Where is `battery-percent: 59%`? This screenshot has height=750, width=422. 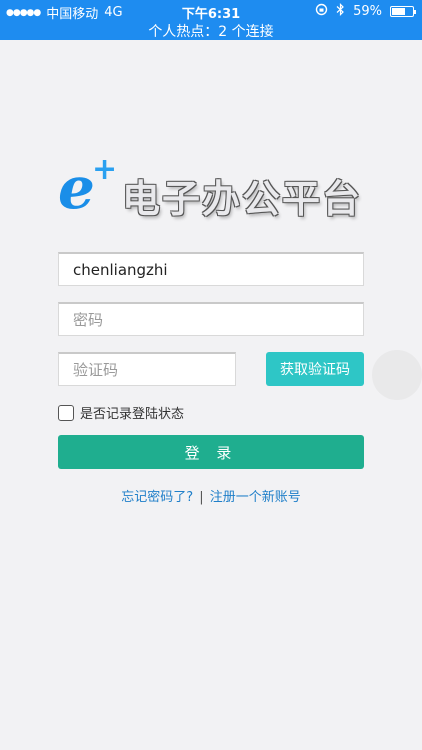 battery-percent: 59% is located at coordinates (367, 11).